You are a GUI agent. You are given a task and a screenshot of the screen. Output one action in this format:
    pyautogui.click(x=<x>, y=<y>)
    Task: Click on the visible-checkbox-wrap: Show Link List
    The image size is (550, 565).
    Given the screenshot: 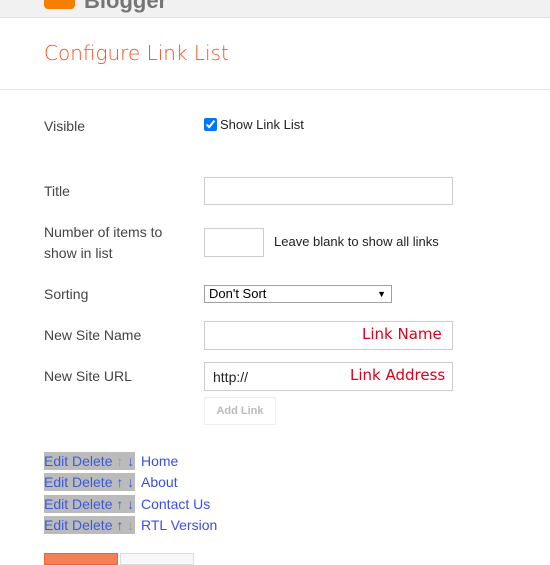 What is the action you would take?
    pyautogui.click(x=254, y=124)
    